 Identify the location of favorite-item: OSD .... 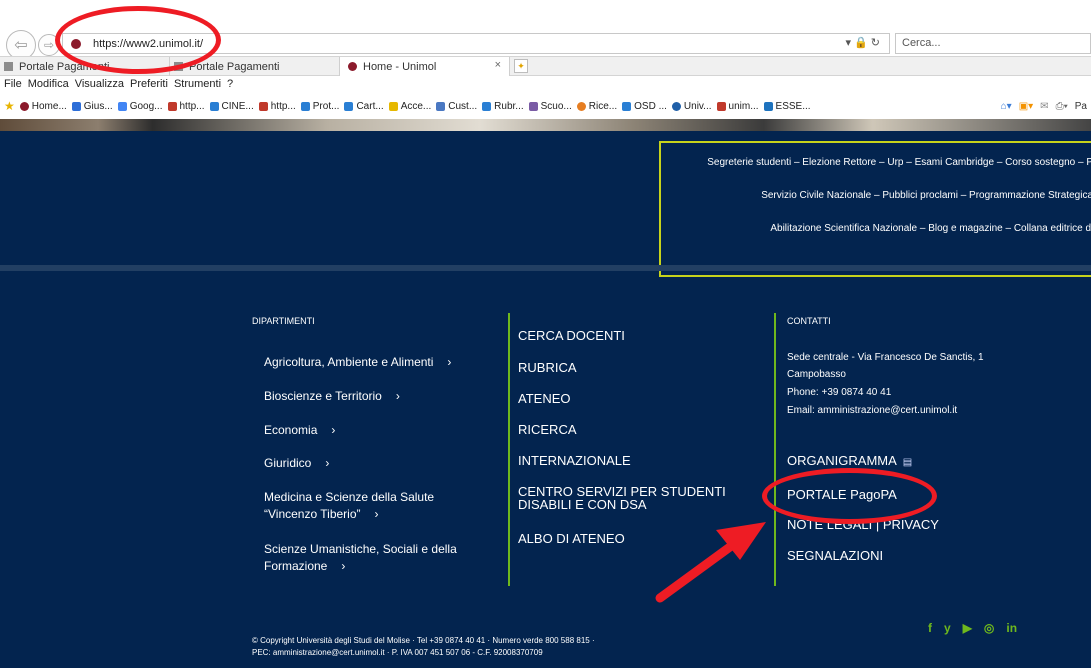
(644, 106).